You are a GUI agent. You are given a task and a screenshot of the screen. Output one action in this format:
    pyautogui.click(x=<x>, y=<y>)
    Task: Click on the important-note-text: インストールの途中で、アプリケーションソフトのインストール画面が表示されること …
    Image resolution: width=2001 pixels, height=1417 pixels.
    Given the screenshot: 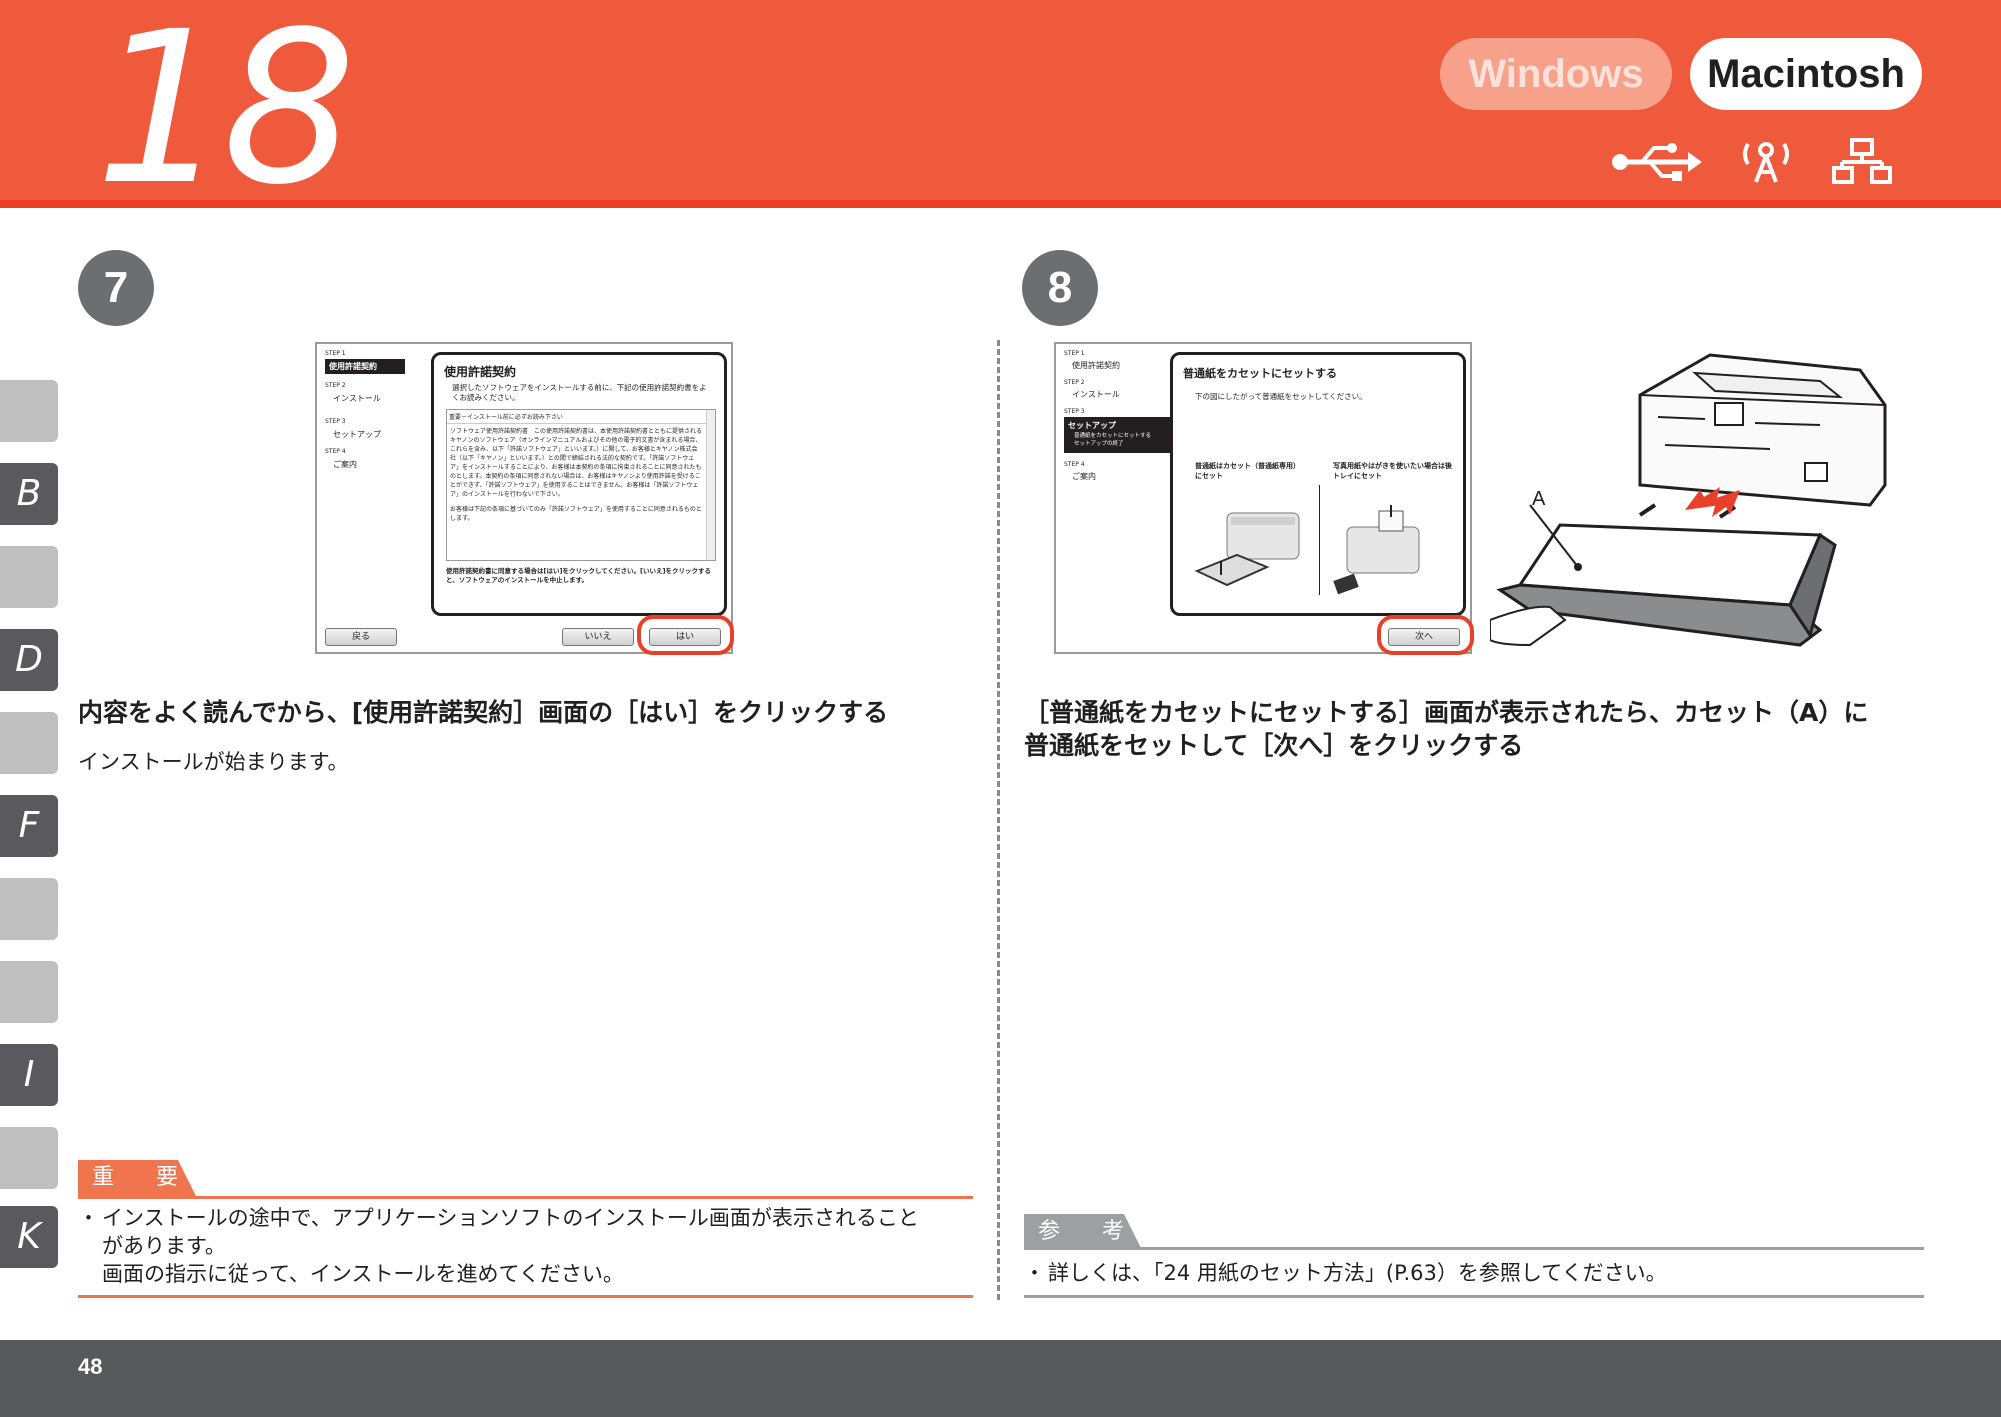 What is the action you would take?
    pyautogui.click(x=537, y=1246)
    